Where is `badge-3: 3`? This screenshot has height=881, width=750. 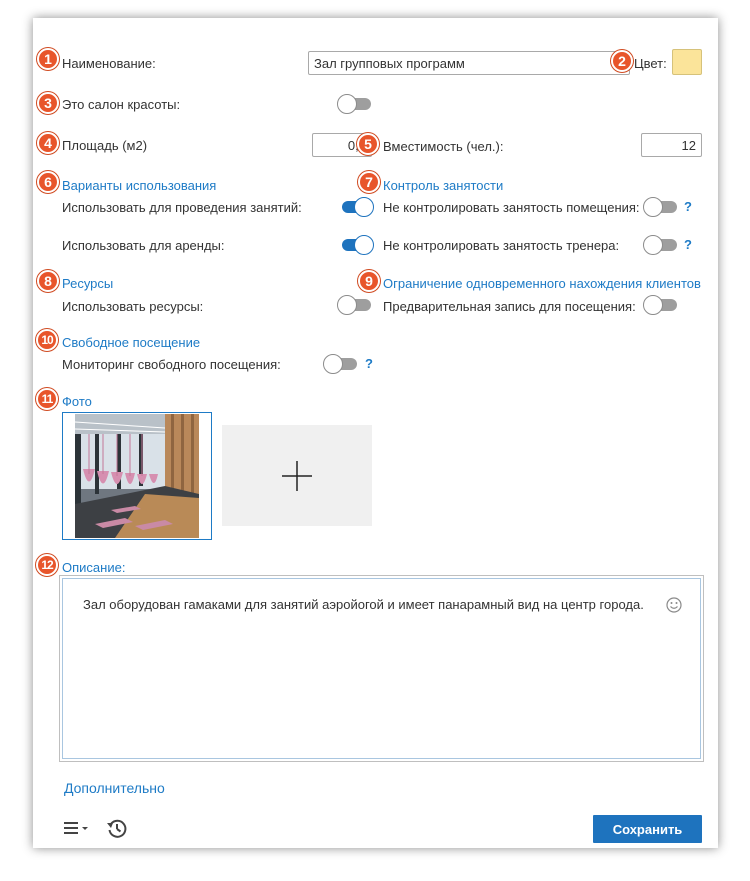
badge-3: 3 is located at coordinates (48, 103).